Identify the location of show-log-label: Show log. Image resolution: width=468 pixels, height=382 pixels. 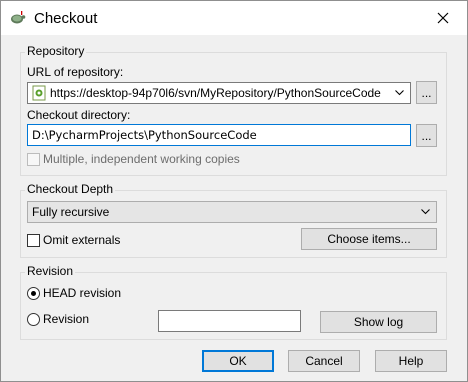
(378, 322).